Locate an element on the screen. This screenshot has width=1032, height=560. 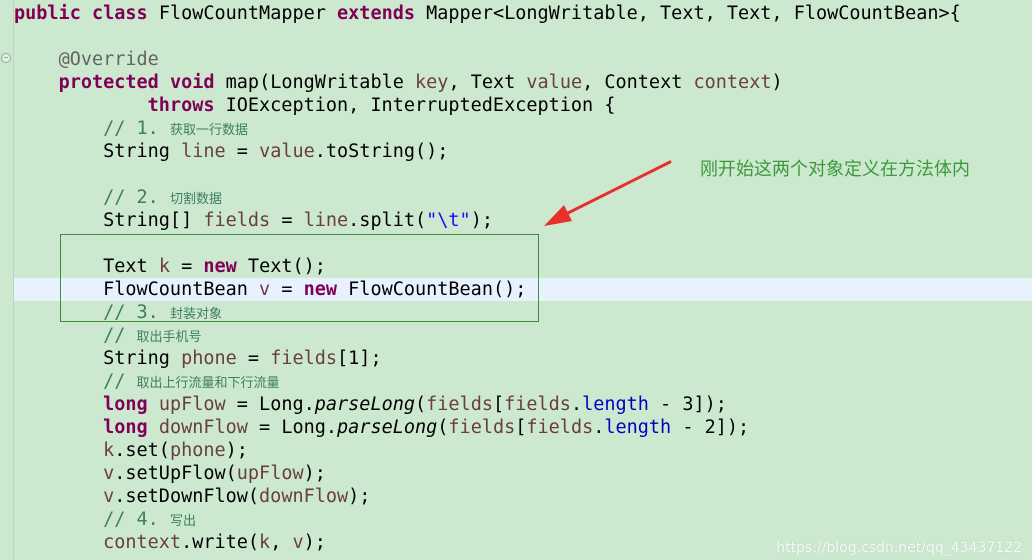
code-text: String[] is located at coordinates (153, 220).